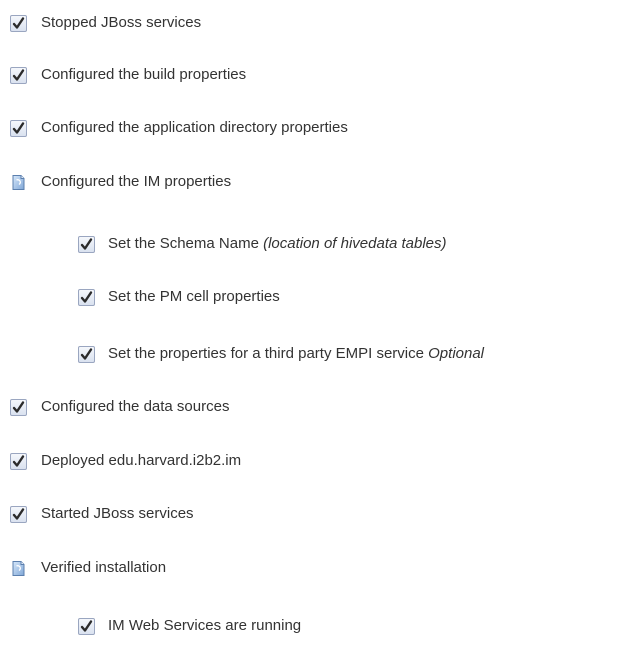 The height and width of the screenshot is (647, 625). I want to click on checklist-item-label: IM Web Services are running, so click(205, 625).